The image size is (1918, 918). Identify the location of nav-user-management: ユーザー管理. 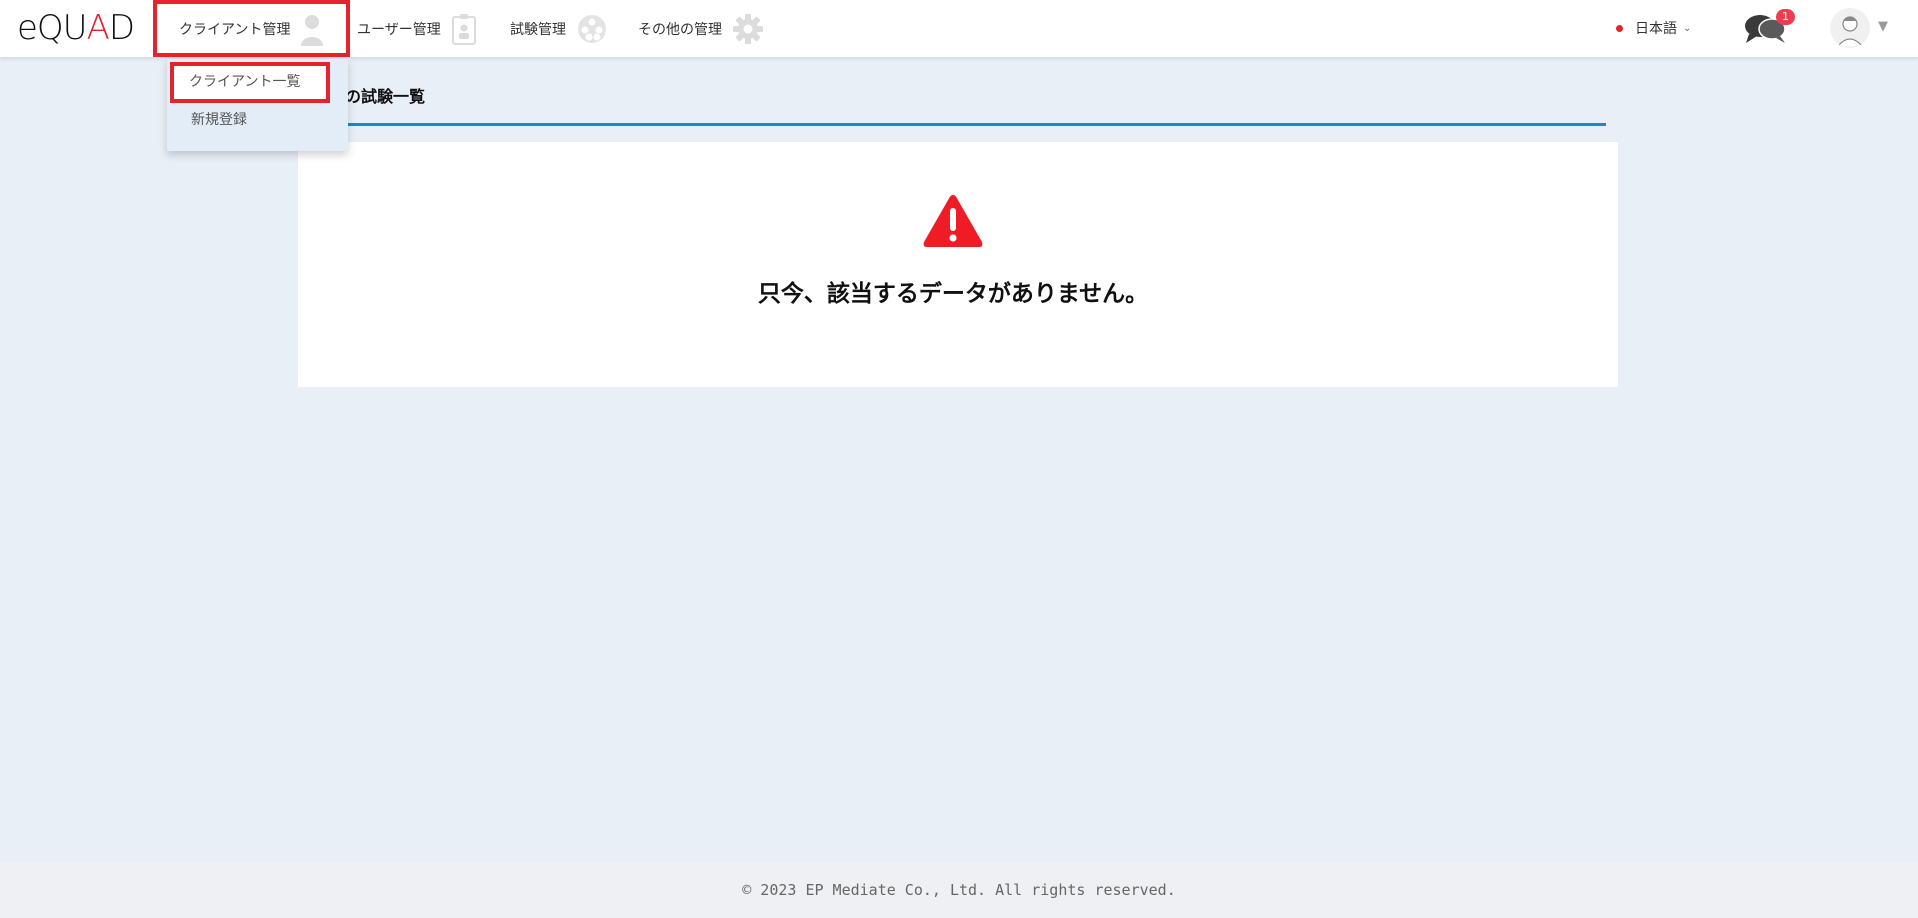
(417, 28).